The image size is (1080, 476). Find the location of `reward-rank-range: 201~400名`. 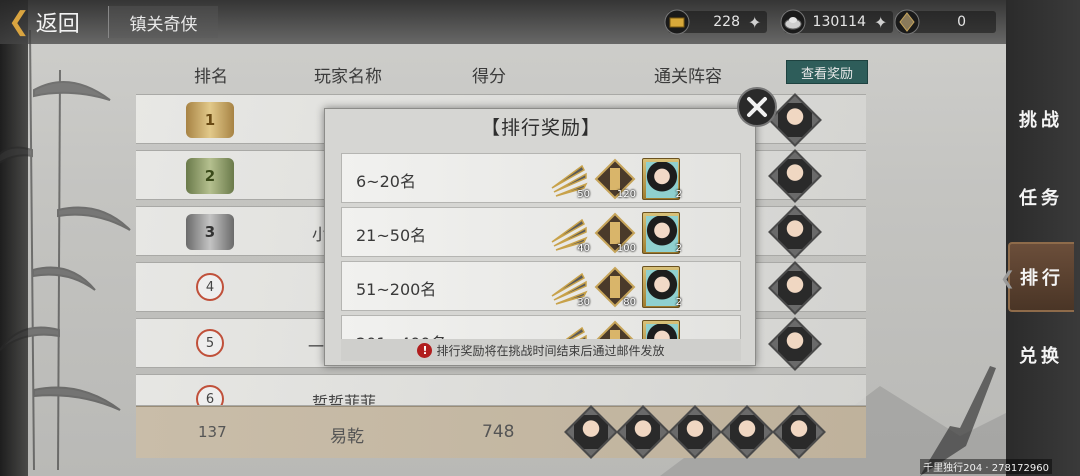

reward-rank-range: 201~400名 is located at coordinates (401, 334).